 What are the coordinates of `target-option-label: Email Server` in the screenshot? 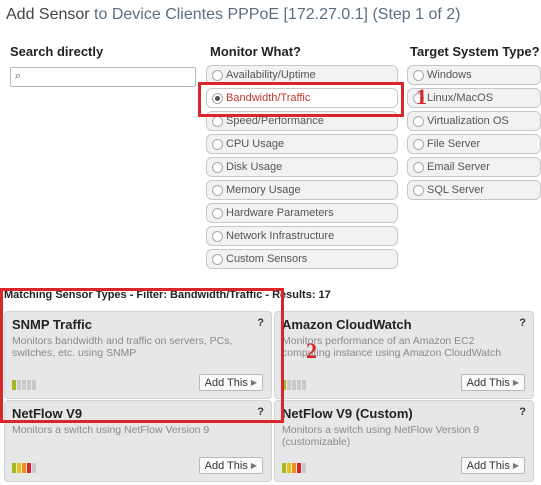 It's located at (458, 167).